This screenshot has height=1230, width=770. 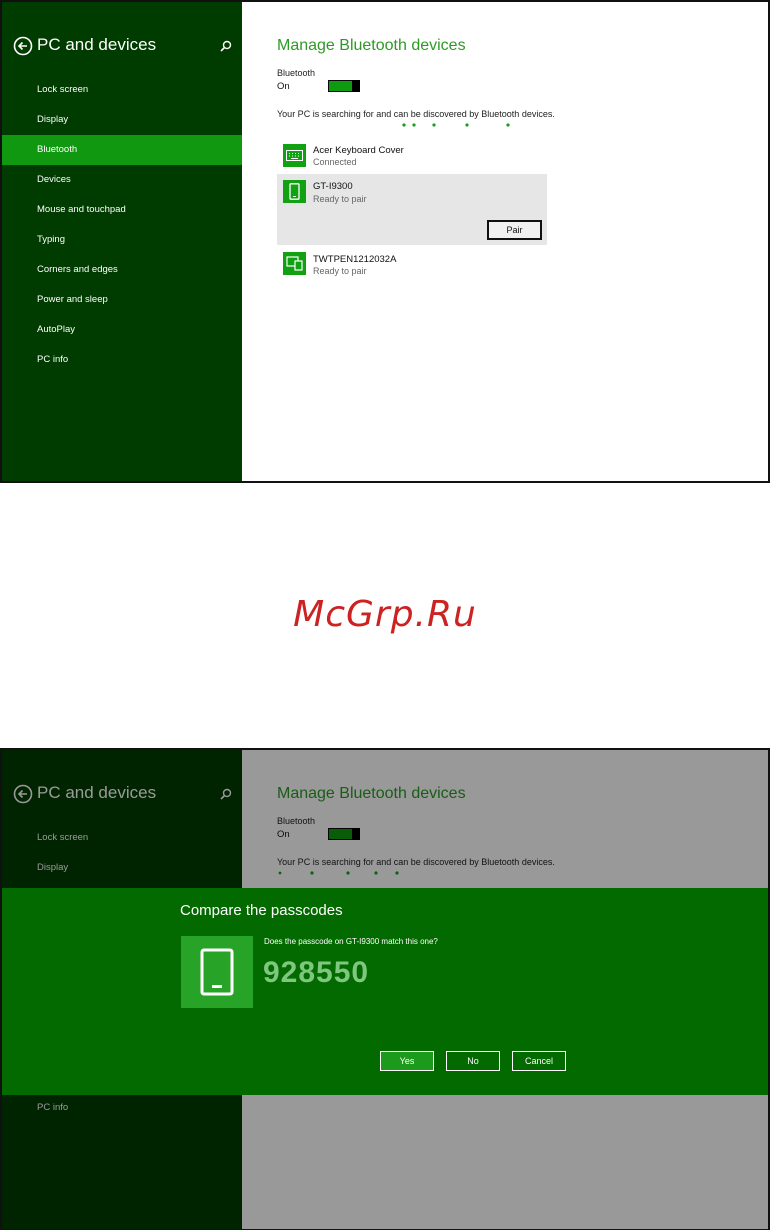 I want to click on back-arrow-icon, so click(x=23, y=46).